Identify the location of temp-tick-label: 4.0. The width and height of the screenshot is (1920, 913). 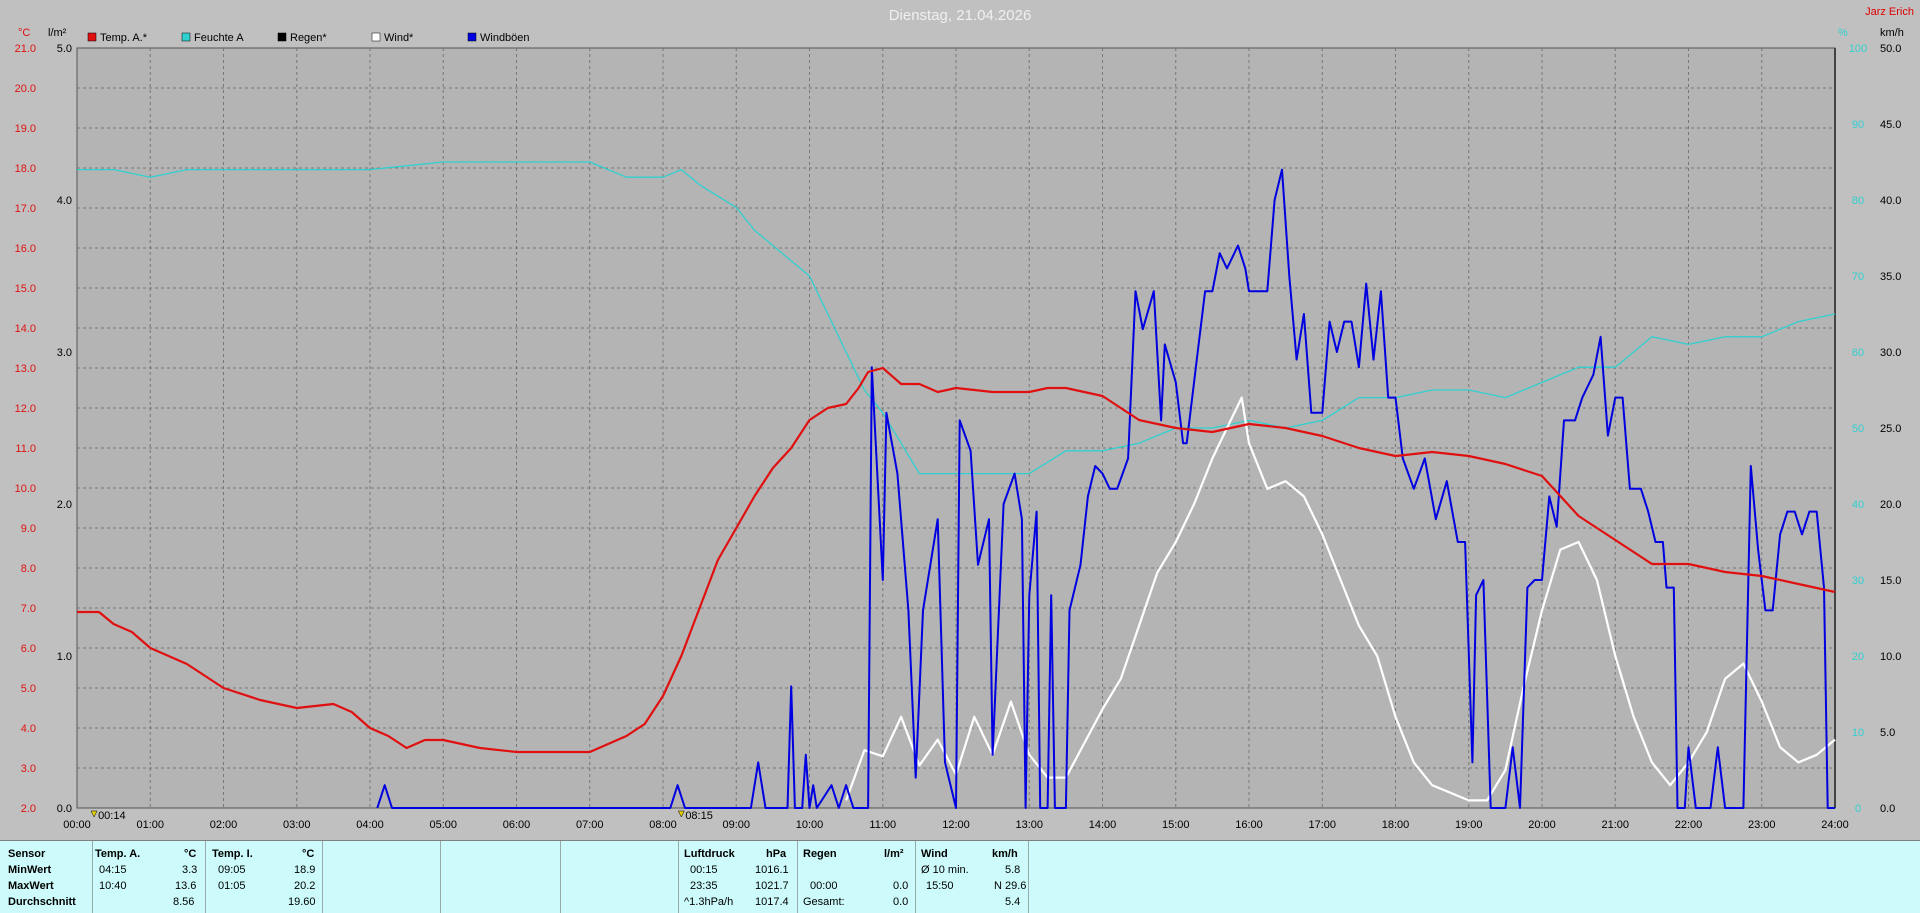
(28, 729).